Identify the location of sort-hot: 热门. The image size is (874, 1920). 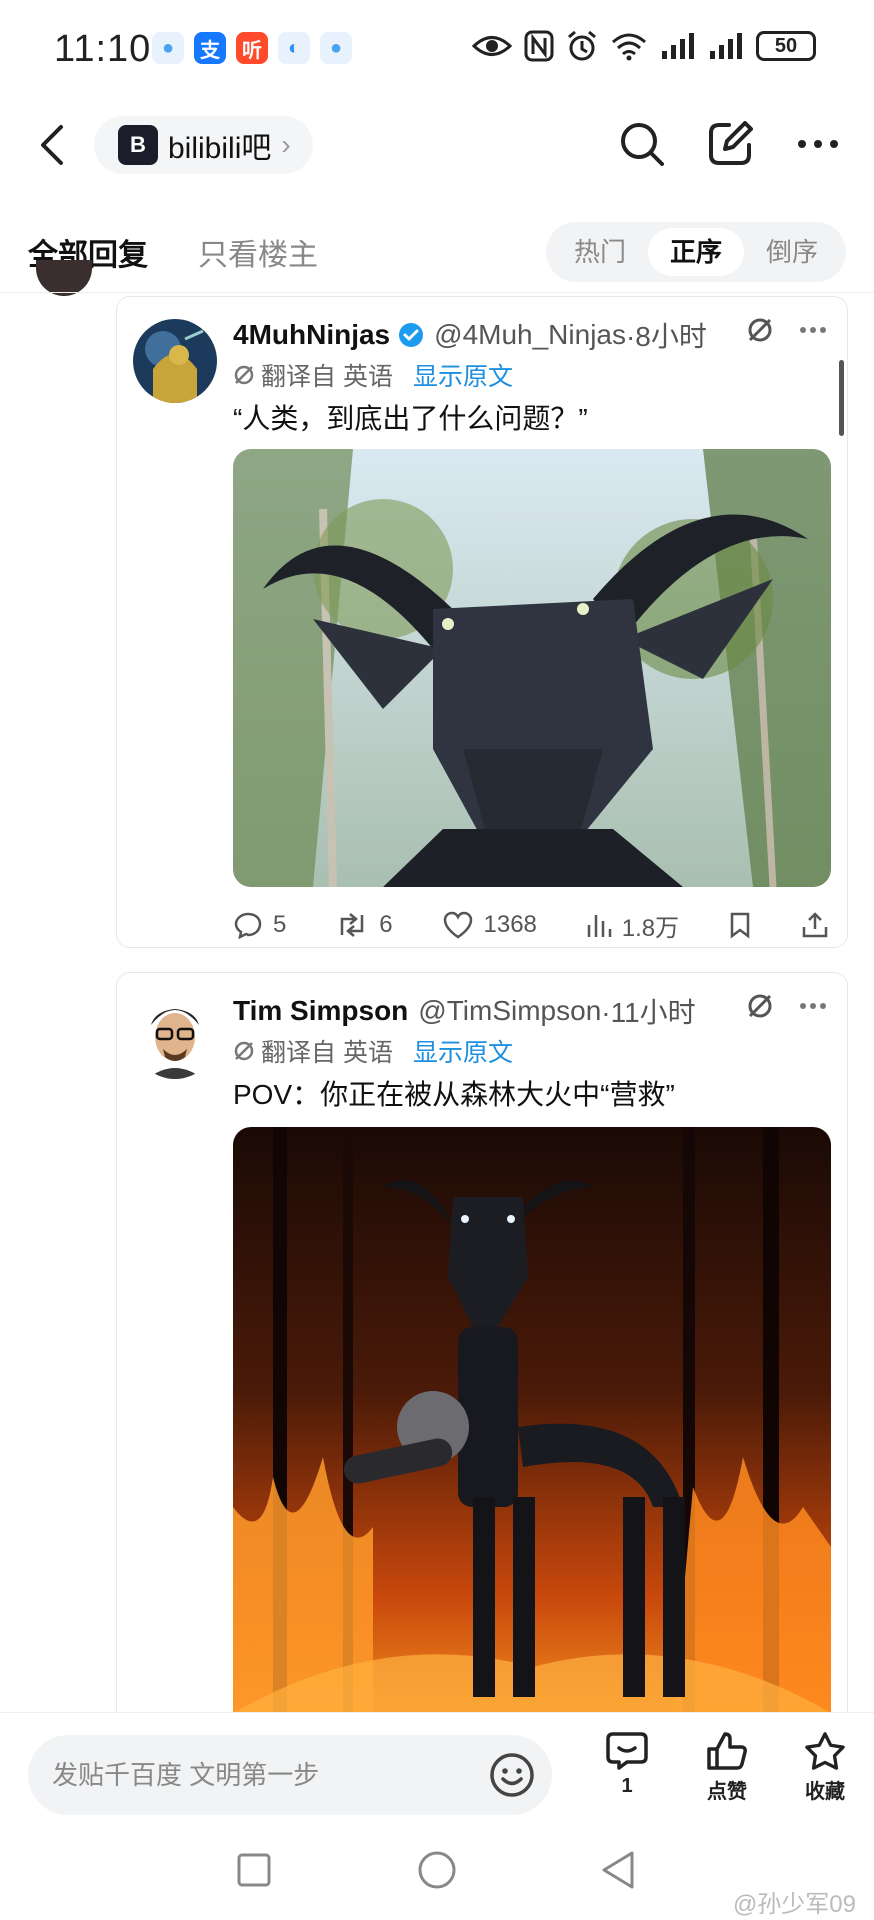
(600, 252).